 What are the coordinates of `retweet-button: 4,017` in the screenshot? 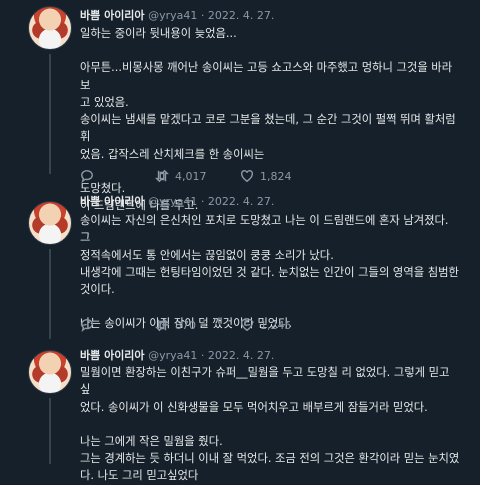 It's located at (181, 176).